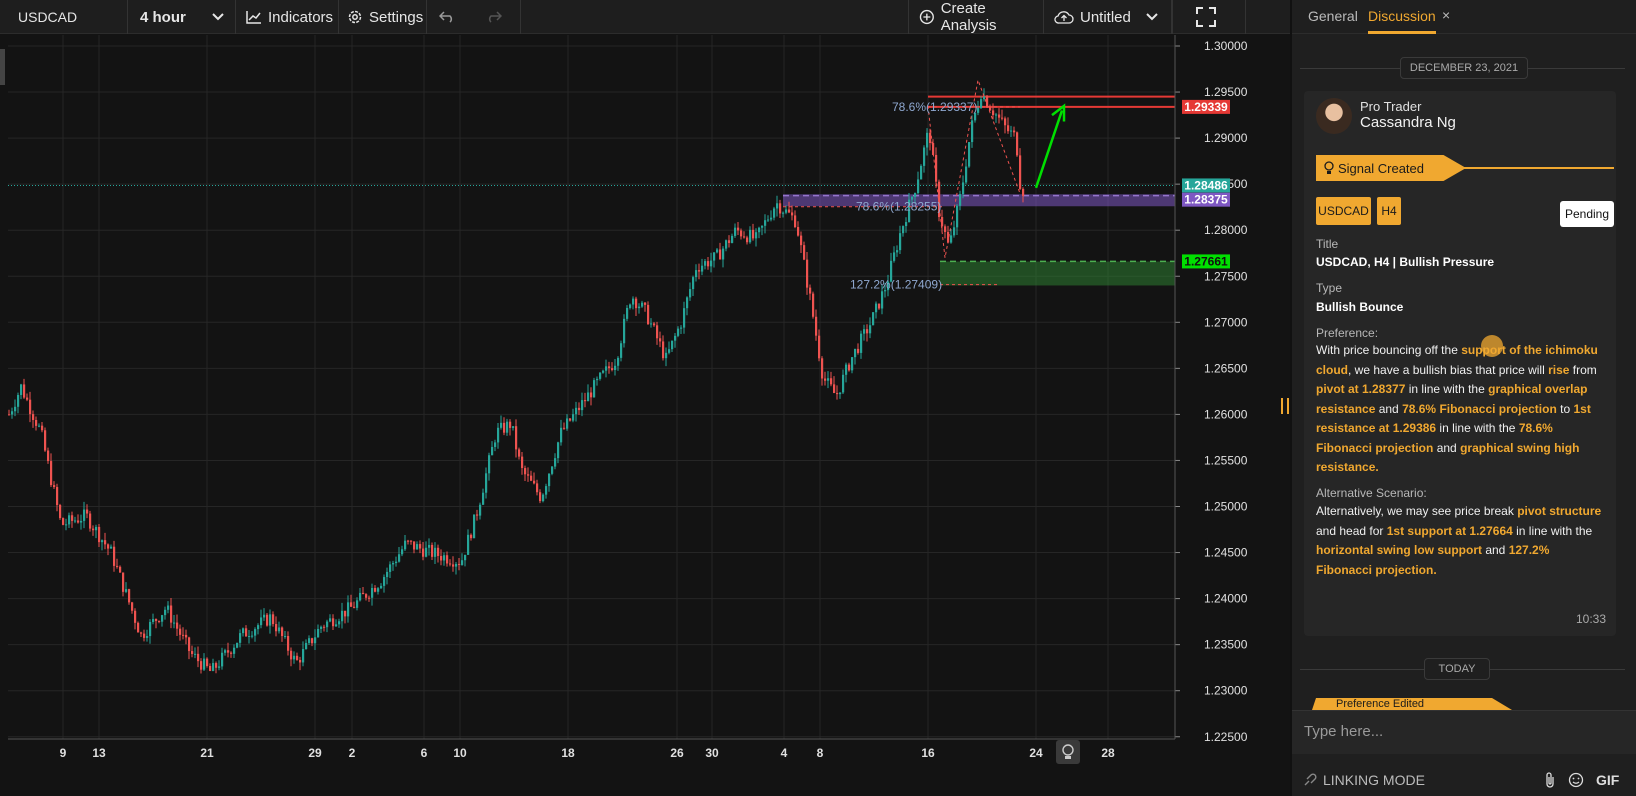 The width and height of the screenshot is (1636, 796). Describe the element at coordinates (1389, 211) in the screenshot. I see `timeframe-tag: H4` at that location.